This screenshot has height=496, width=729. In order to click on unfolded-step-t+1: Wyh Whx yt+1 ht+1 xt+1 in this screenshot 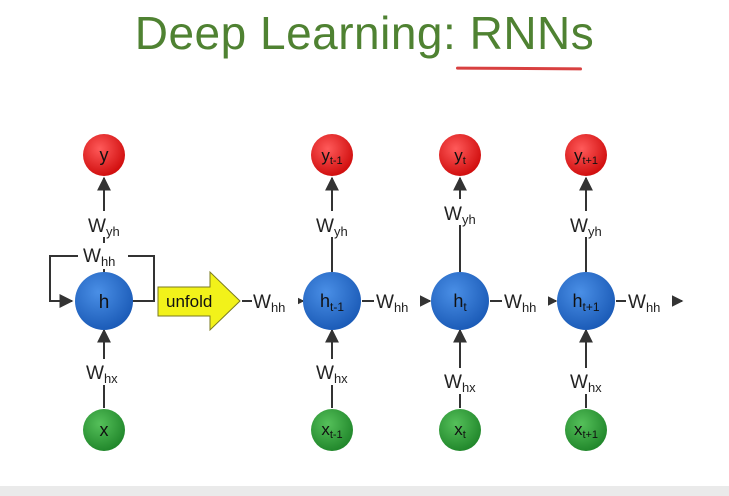, I will do `click(586, 292)`.